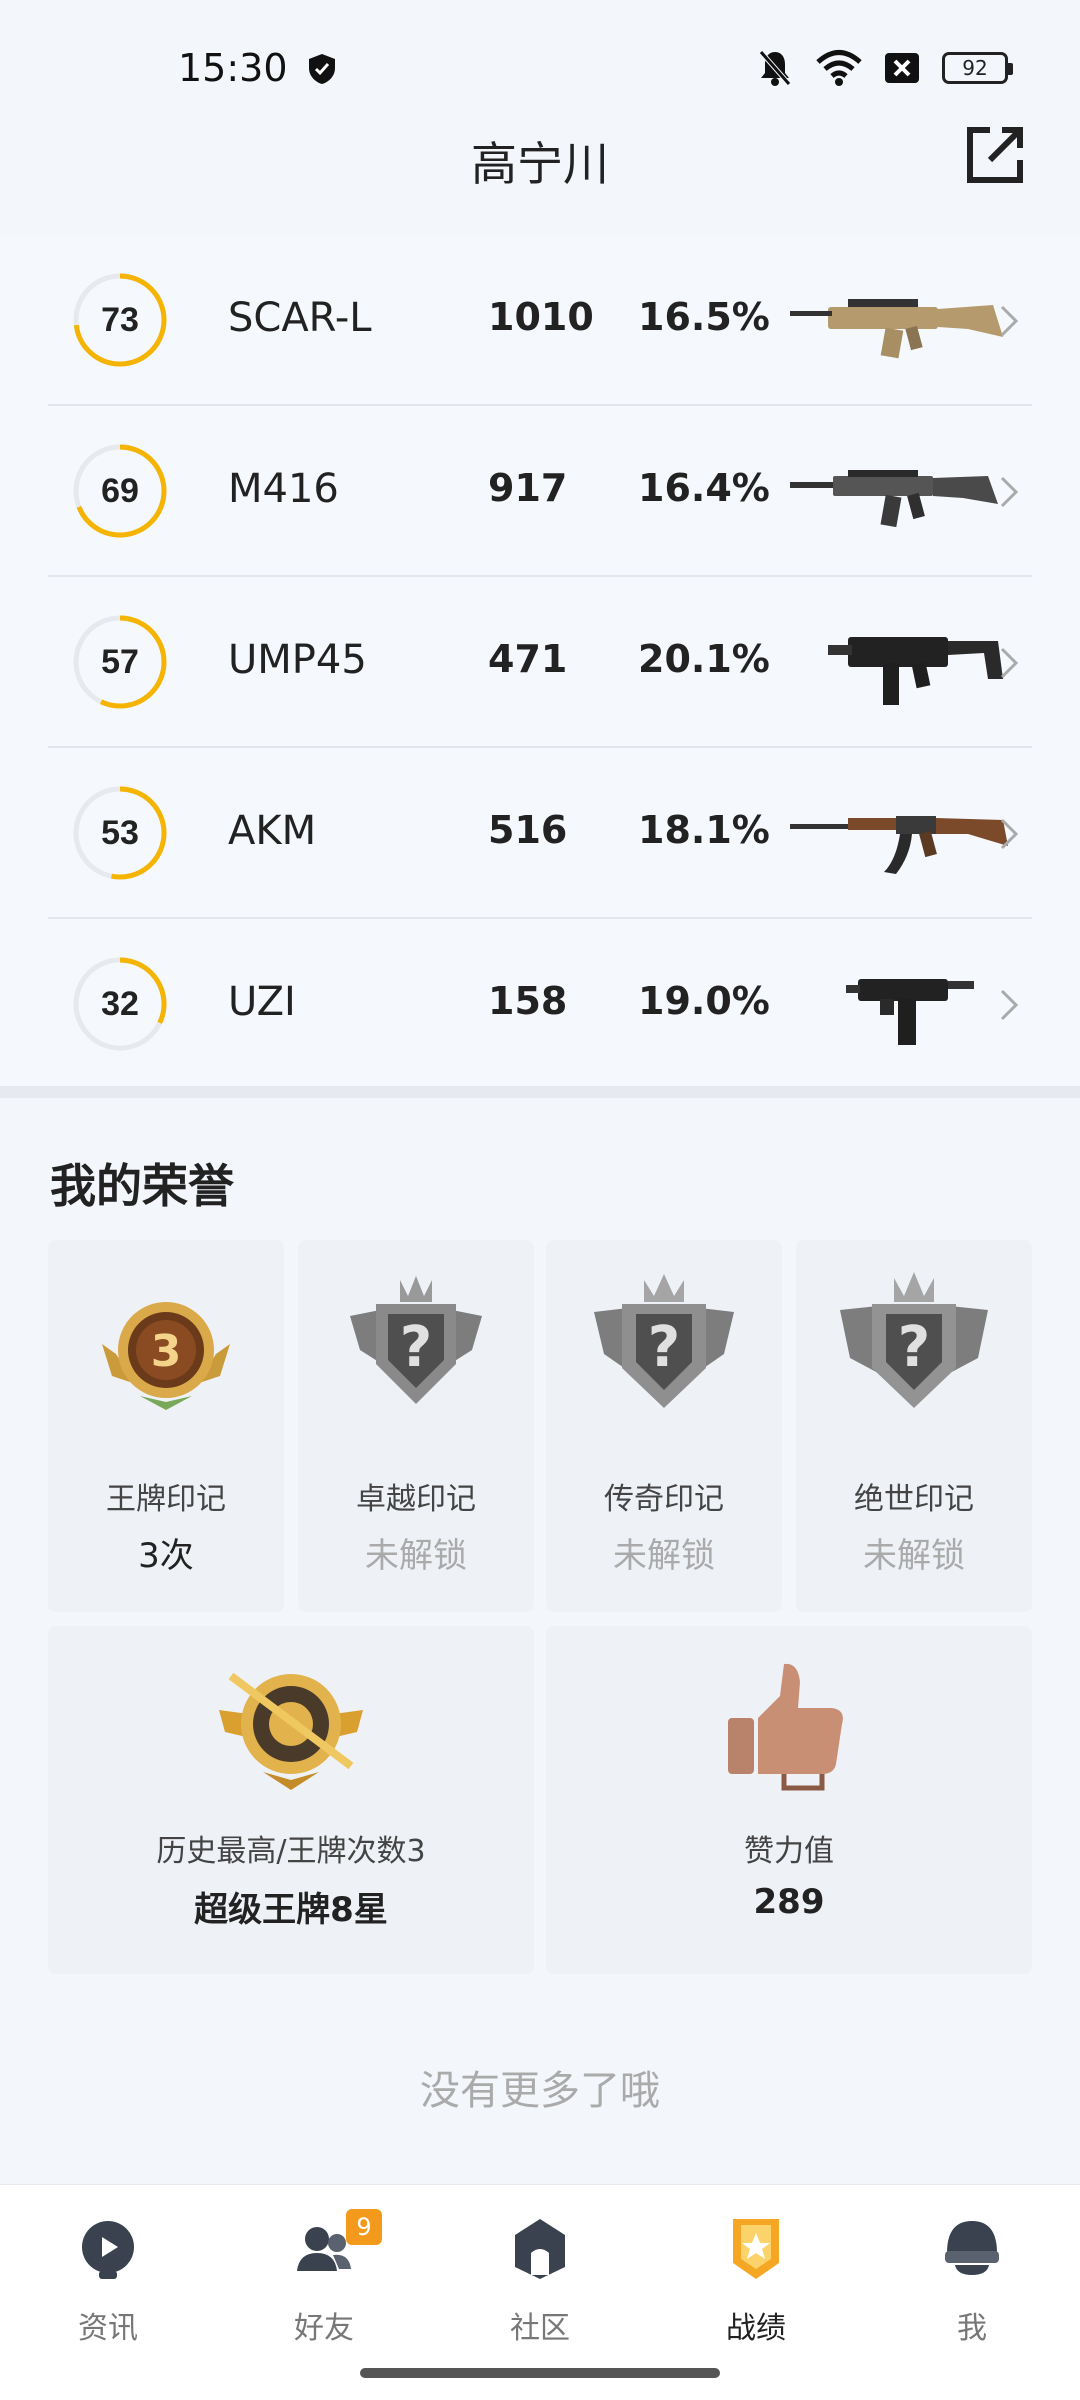  I want to click on weapon-row-m416: 69 M416 917 16.4%, so click(540, 491).